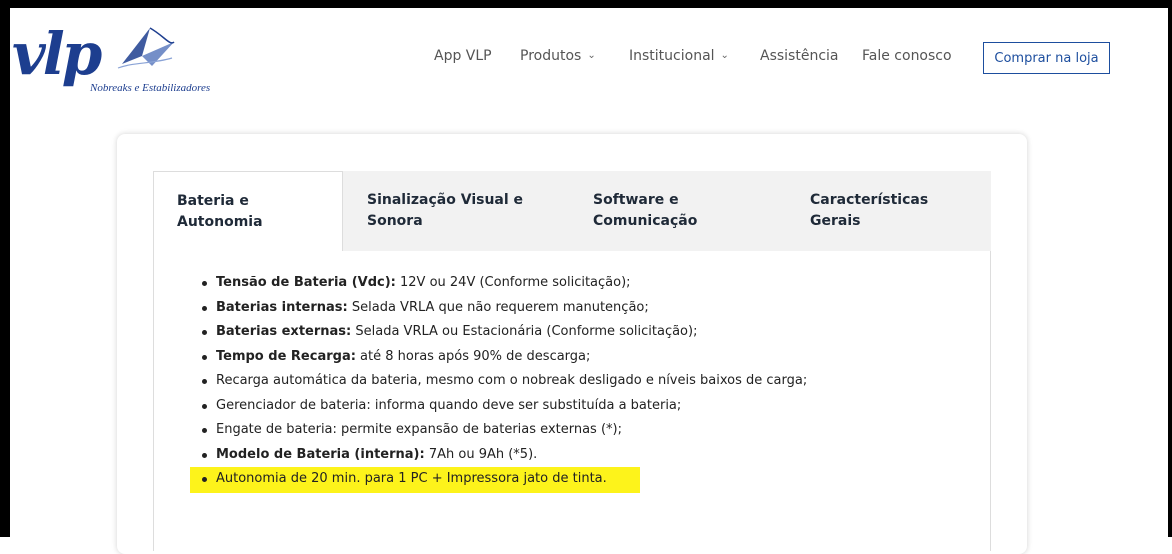 Image resolution: width=1172 pixels, height=554 pixels. Describe the element at coordinates (473, 356) in the screenshot. I see `spec-value: até 8 horas após 90% de descarga;` at that location.